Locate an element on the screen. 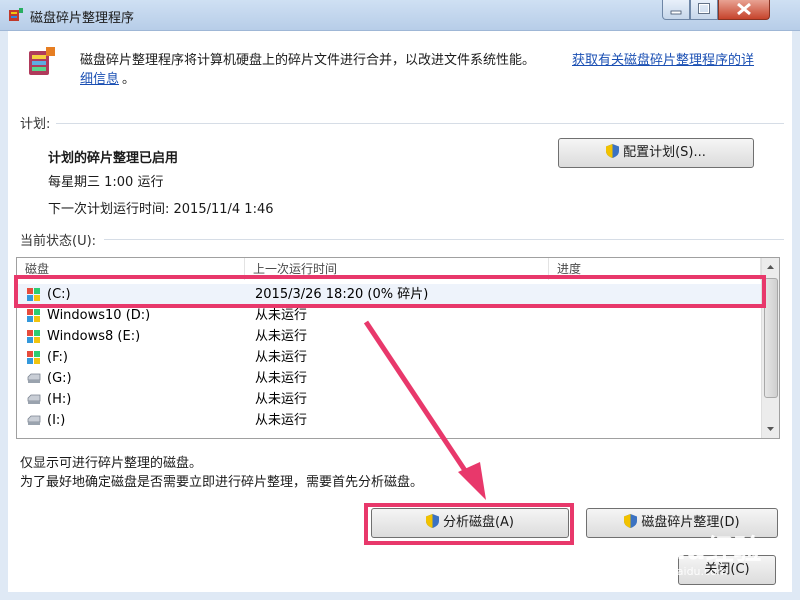  annotation-arrow is located at coordinates (424, 410).